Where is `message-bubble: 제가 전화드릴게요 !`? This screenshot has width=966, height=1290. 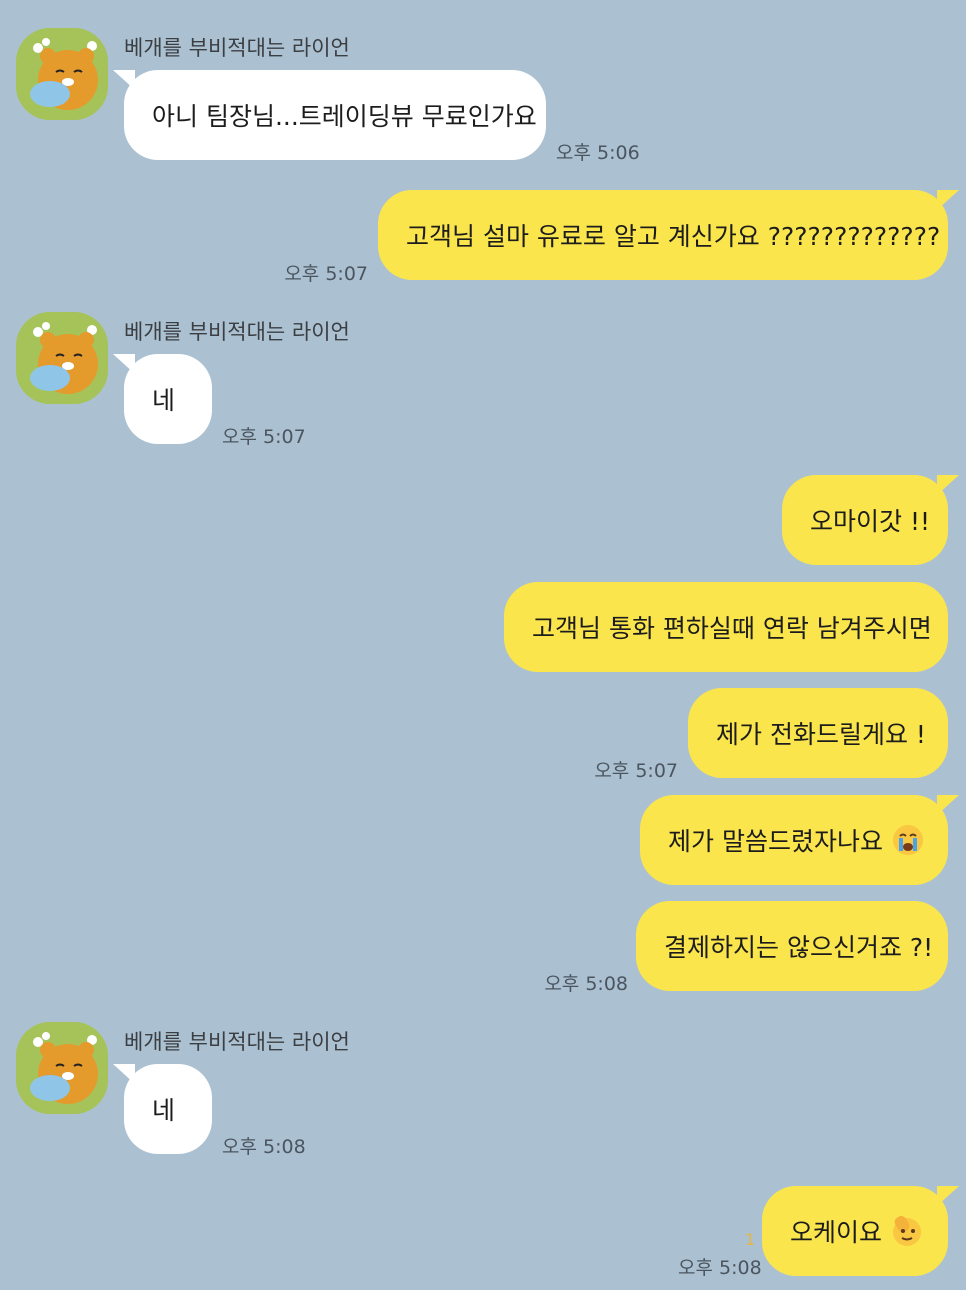
message-bubble: 제가 전화드릴게요 ! is located at coordinates (818, 733).